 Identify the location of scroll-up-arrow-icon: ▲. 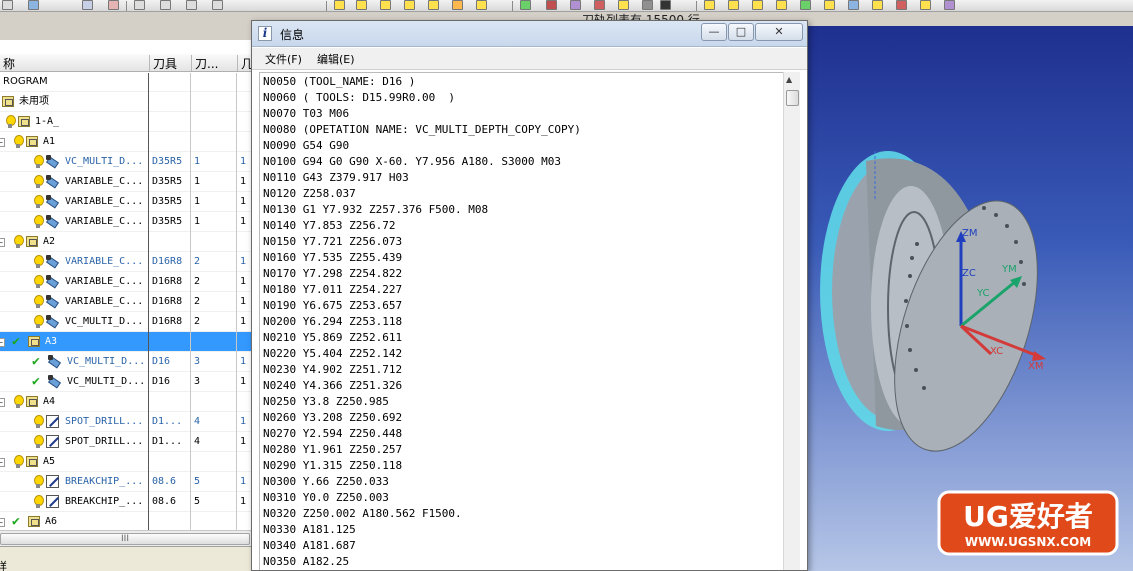
(789, 79).